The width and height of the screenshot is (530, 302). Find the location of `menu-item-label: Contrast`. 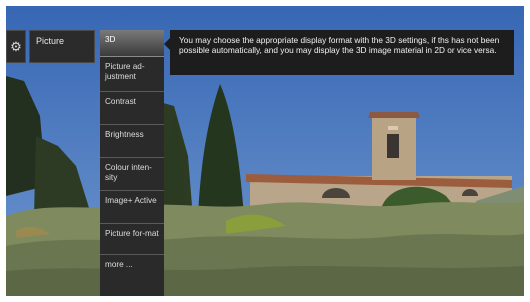

menu-item-label: Contrast is located at coordinates (120, 101).